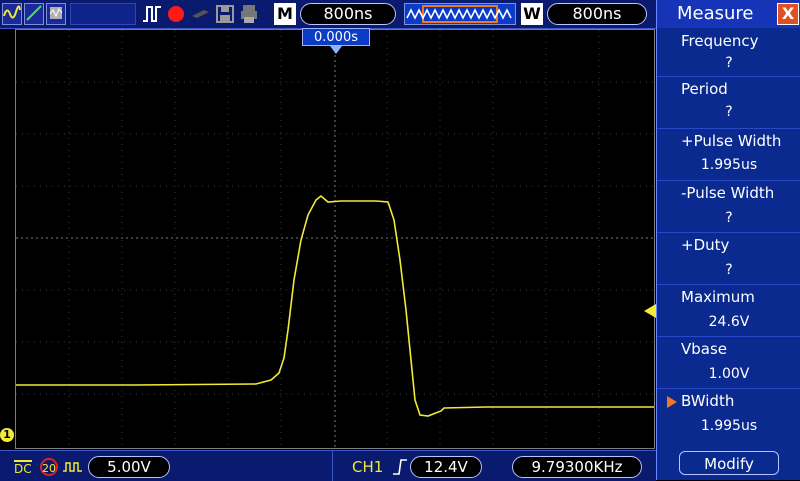 The height and width of the screenshot is (481, 800). What do you see at coordinates (729, 165) in the screenshot?
I see `measure-value-pos-pulse-width: 1.995us` at bounding box center [729, 165].